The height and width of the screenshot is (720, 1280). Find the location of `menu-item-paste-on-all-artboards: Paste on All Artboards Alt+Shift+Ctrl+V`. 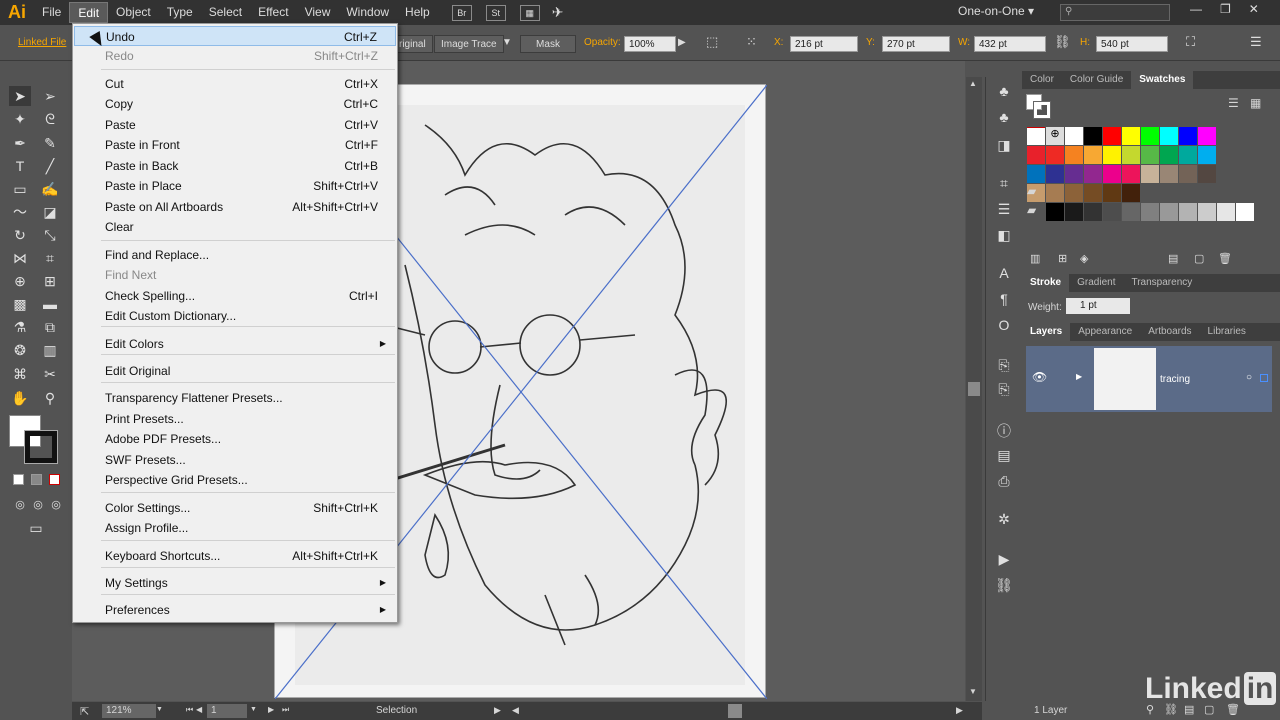

menu-item-paste-on-all-artboards: Paste on All Artboards Alt+Shift+Ctrl+V is located at coordinates (235, 207).